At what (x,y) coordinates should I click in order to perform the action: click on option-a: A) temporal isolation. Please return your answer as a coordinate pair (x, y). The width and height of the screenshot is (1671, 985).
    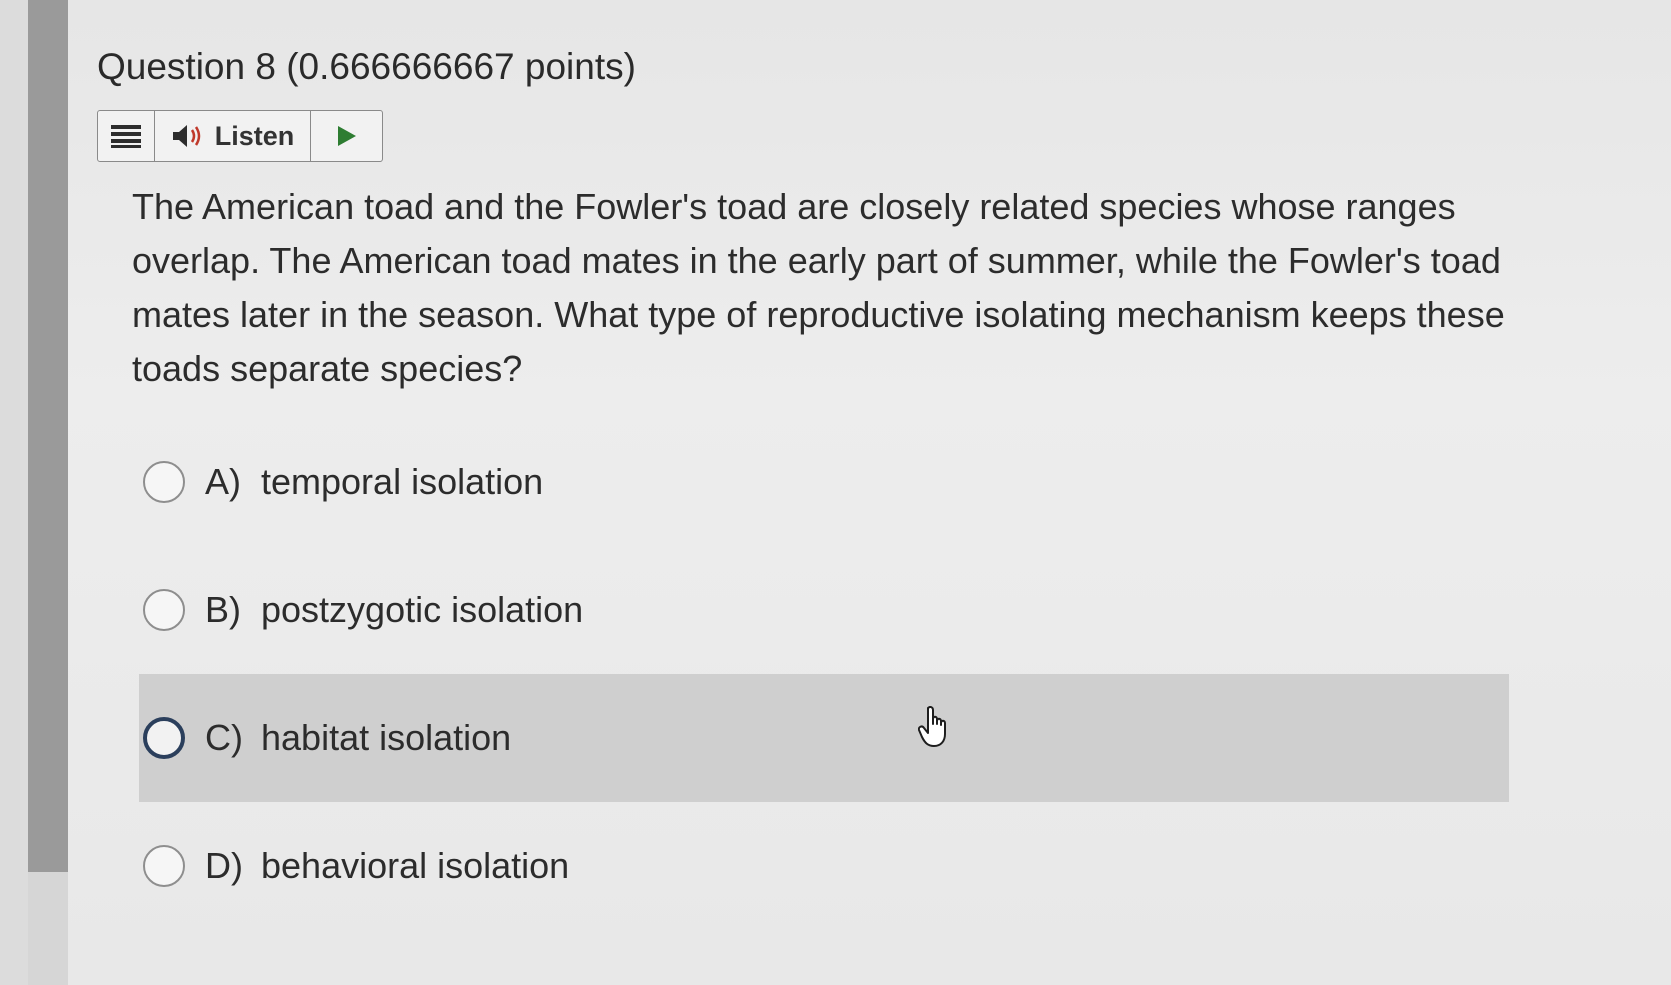
    Looking at the image, I should click on (824, 482).